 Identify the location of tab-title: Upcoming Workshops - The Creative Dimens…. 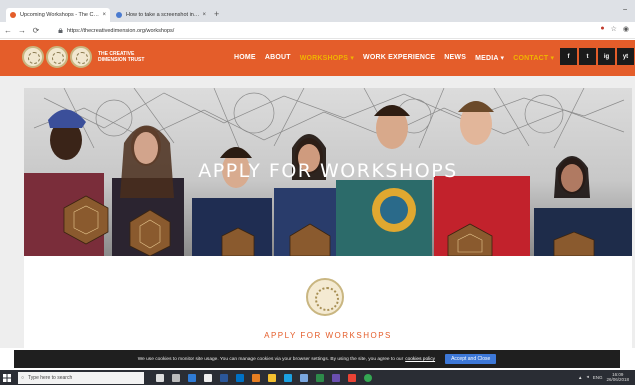
(59, 15).